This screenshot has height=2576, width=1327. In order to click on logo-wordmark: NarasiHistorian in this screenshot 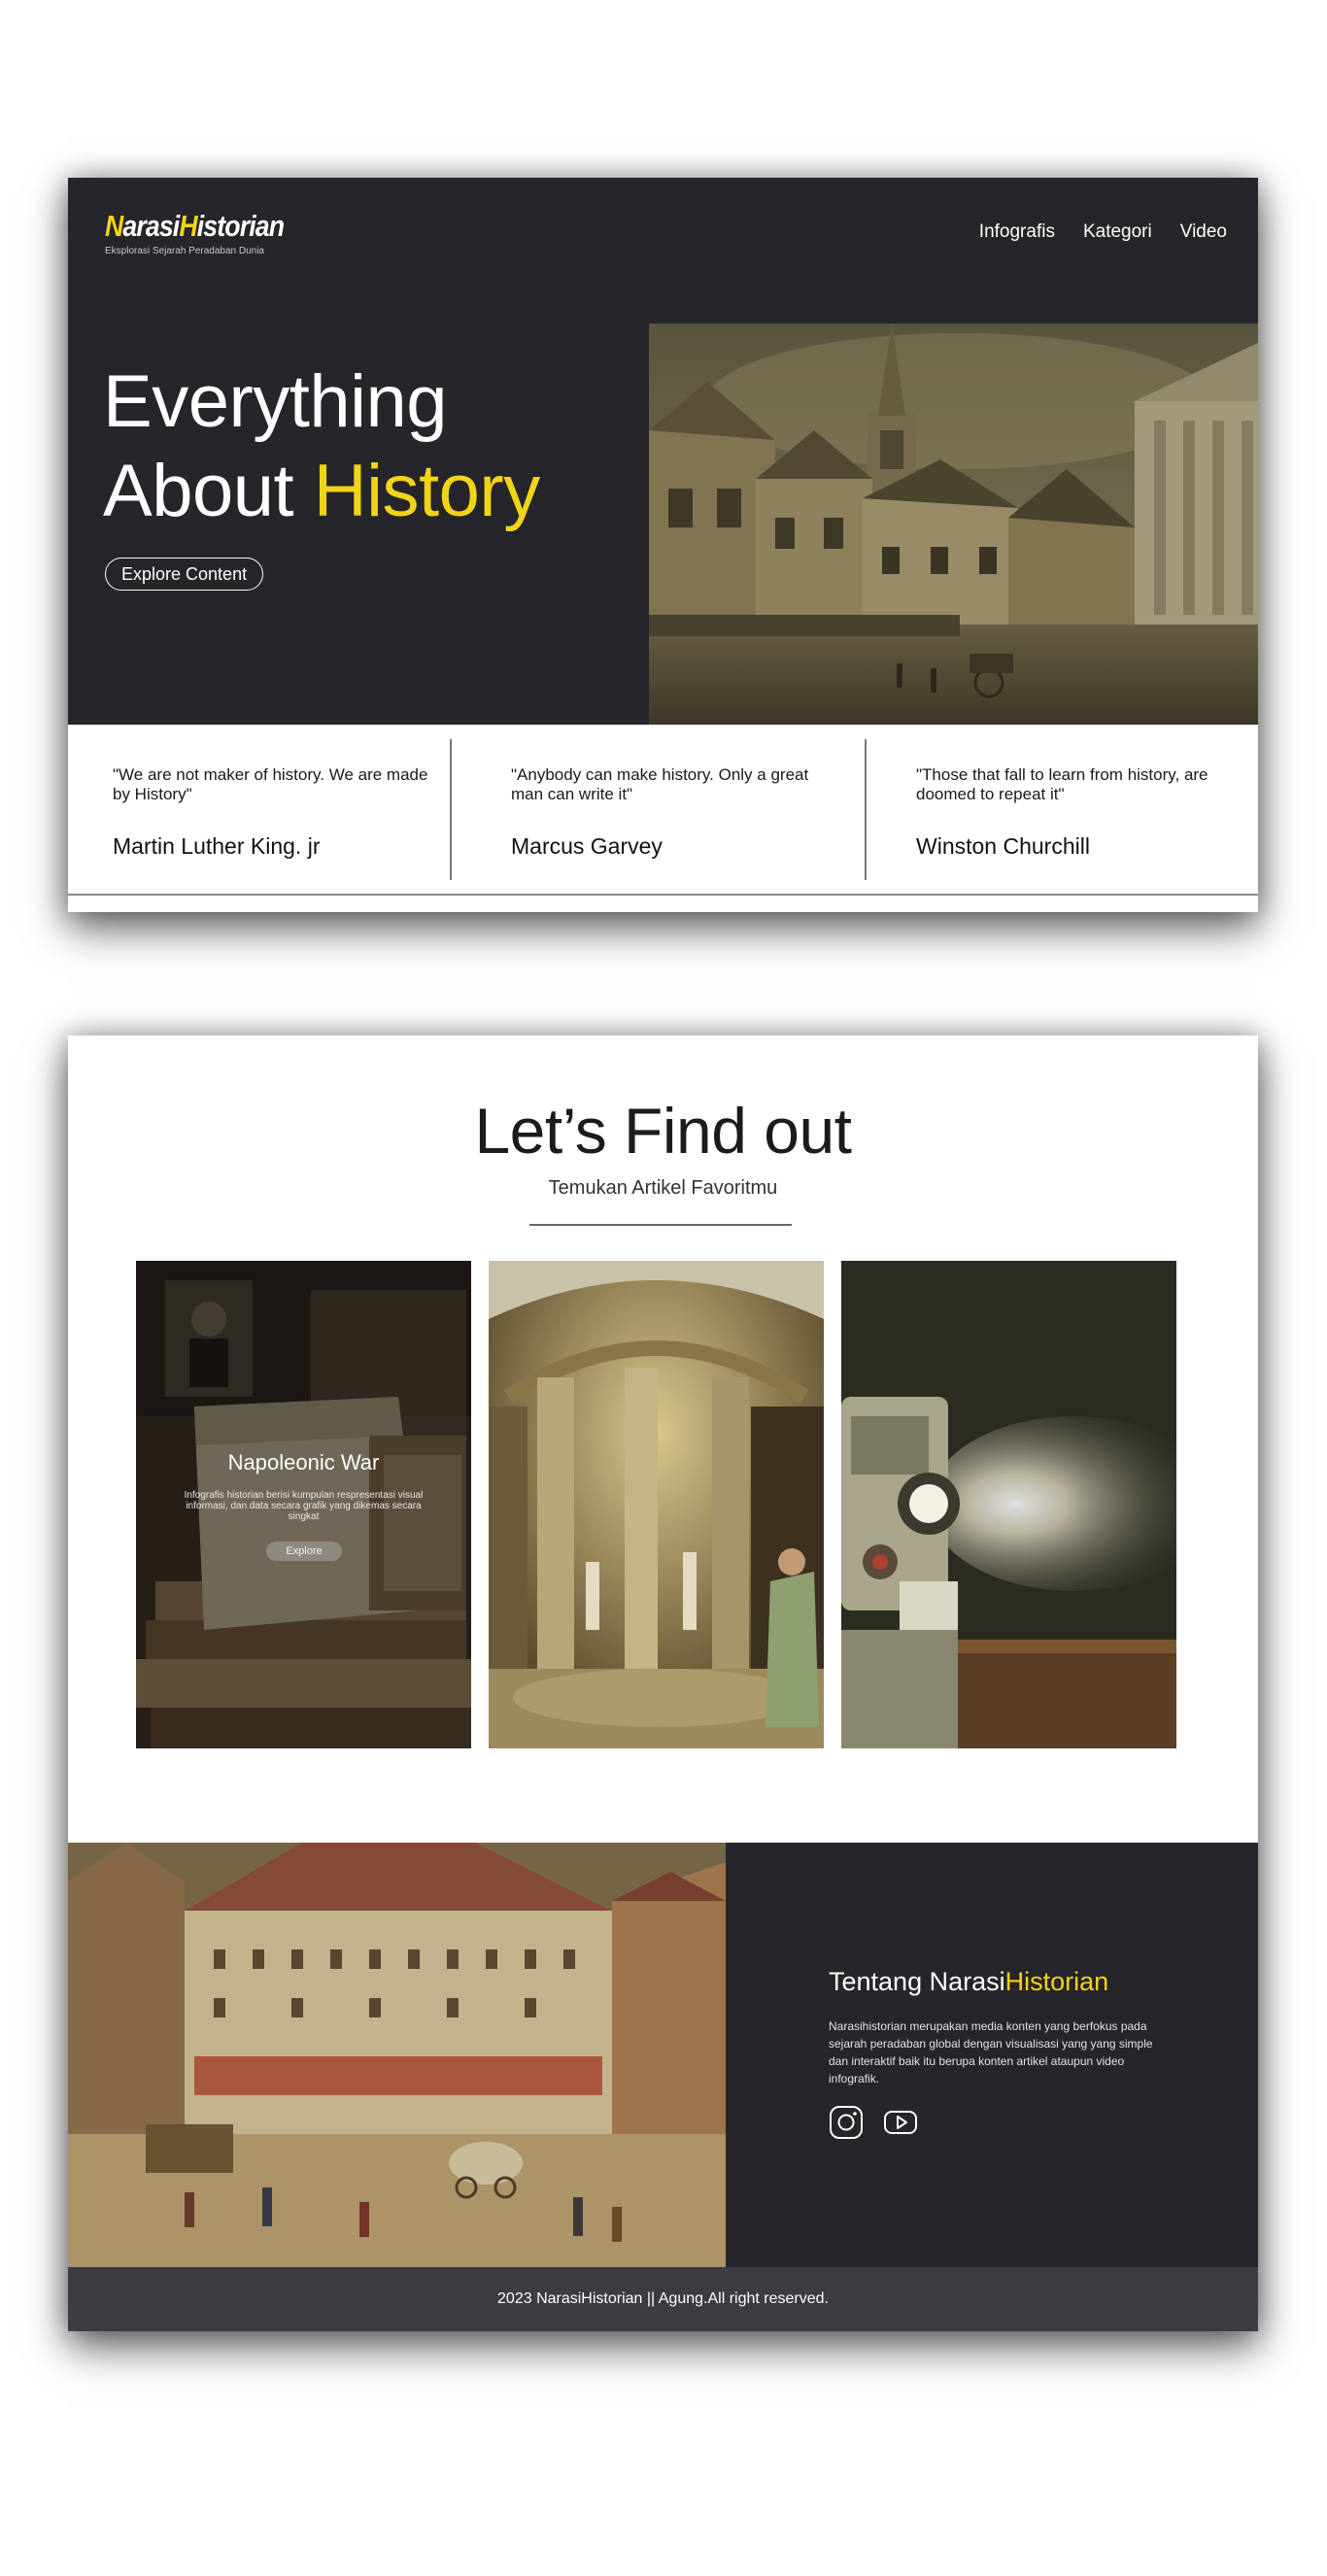, I will do `click(195, 226)`.